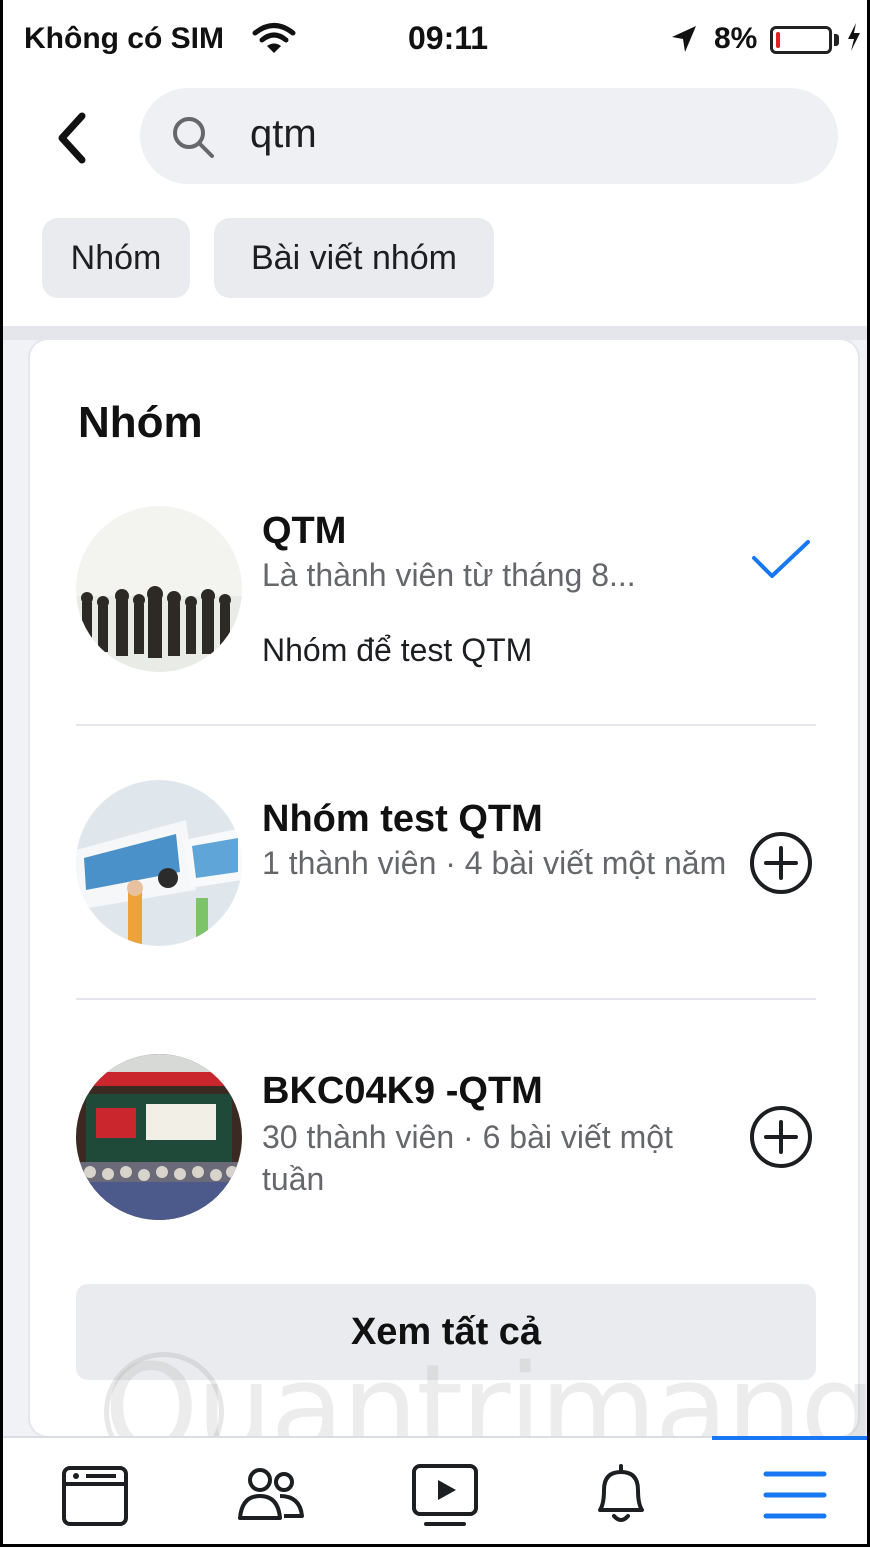 This screenshot has height=1550, width=870. Describe the element at coordinates (801, 40) in the screenshot. I see `battery-icon` at that location.